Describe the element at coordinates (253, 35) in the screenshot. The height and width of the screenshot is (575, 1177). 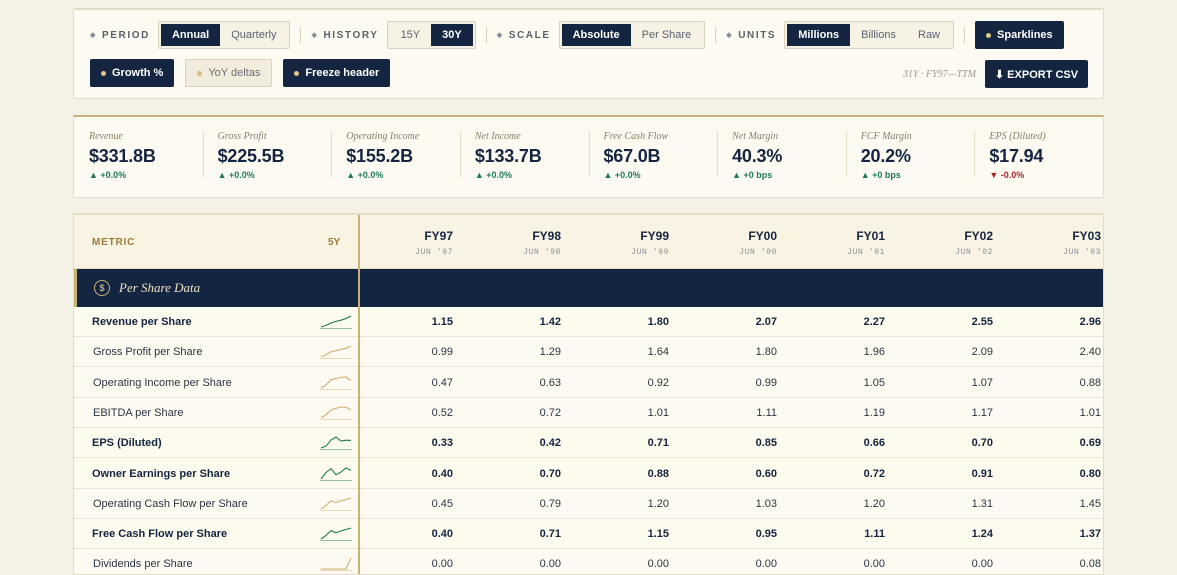
I see `period-quarterly-button: Quarterly` at that location.